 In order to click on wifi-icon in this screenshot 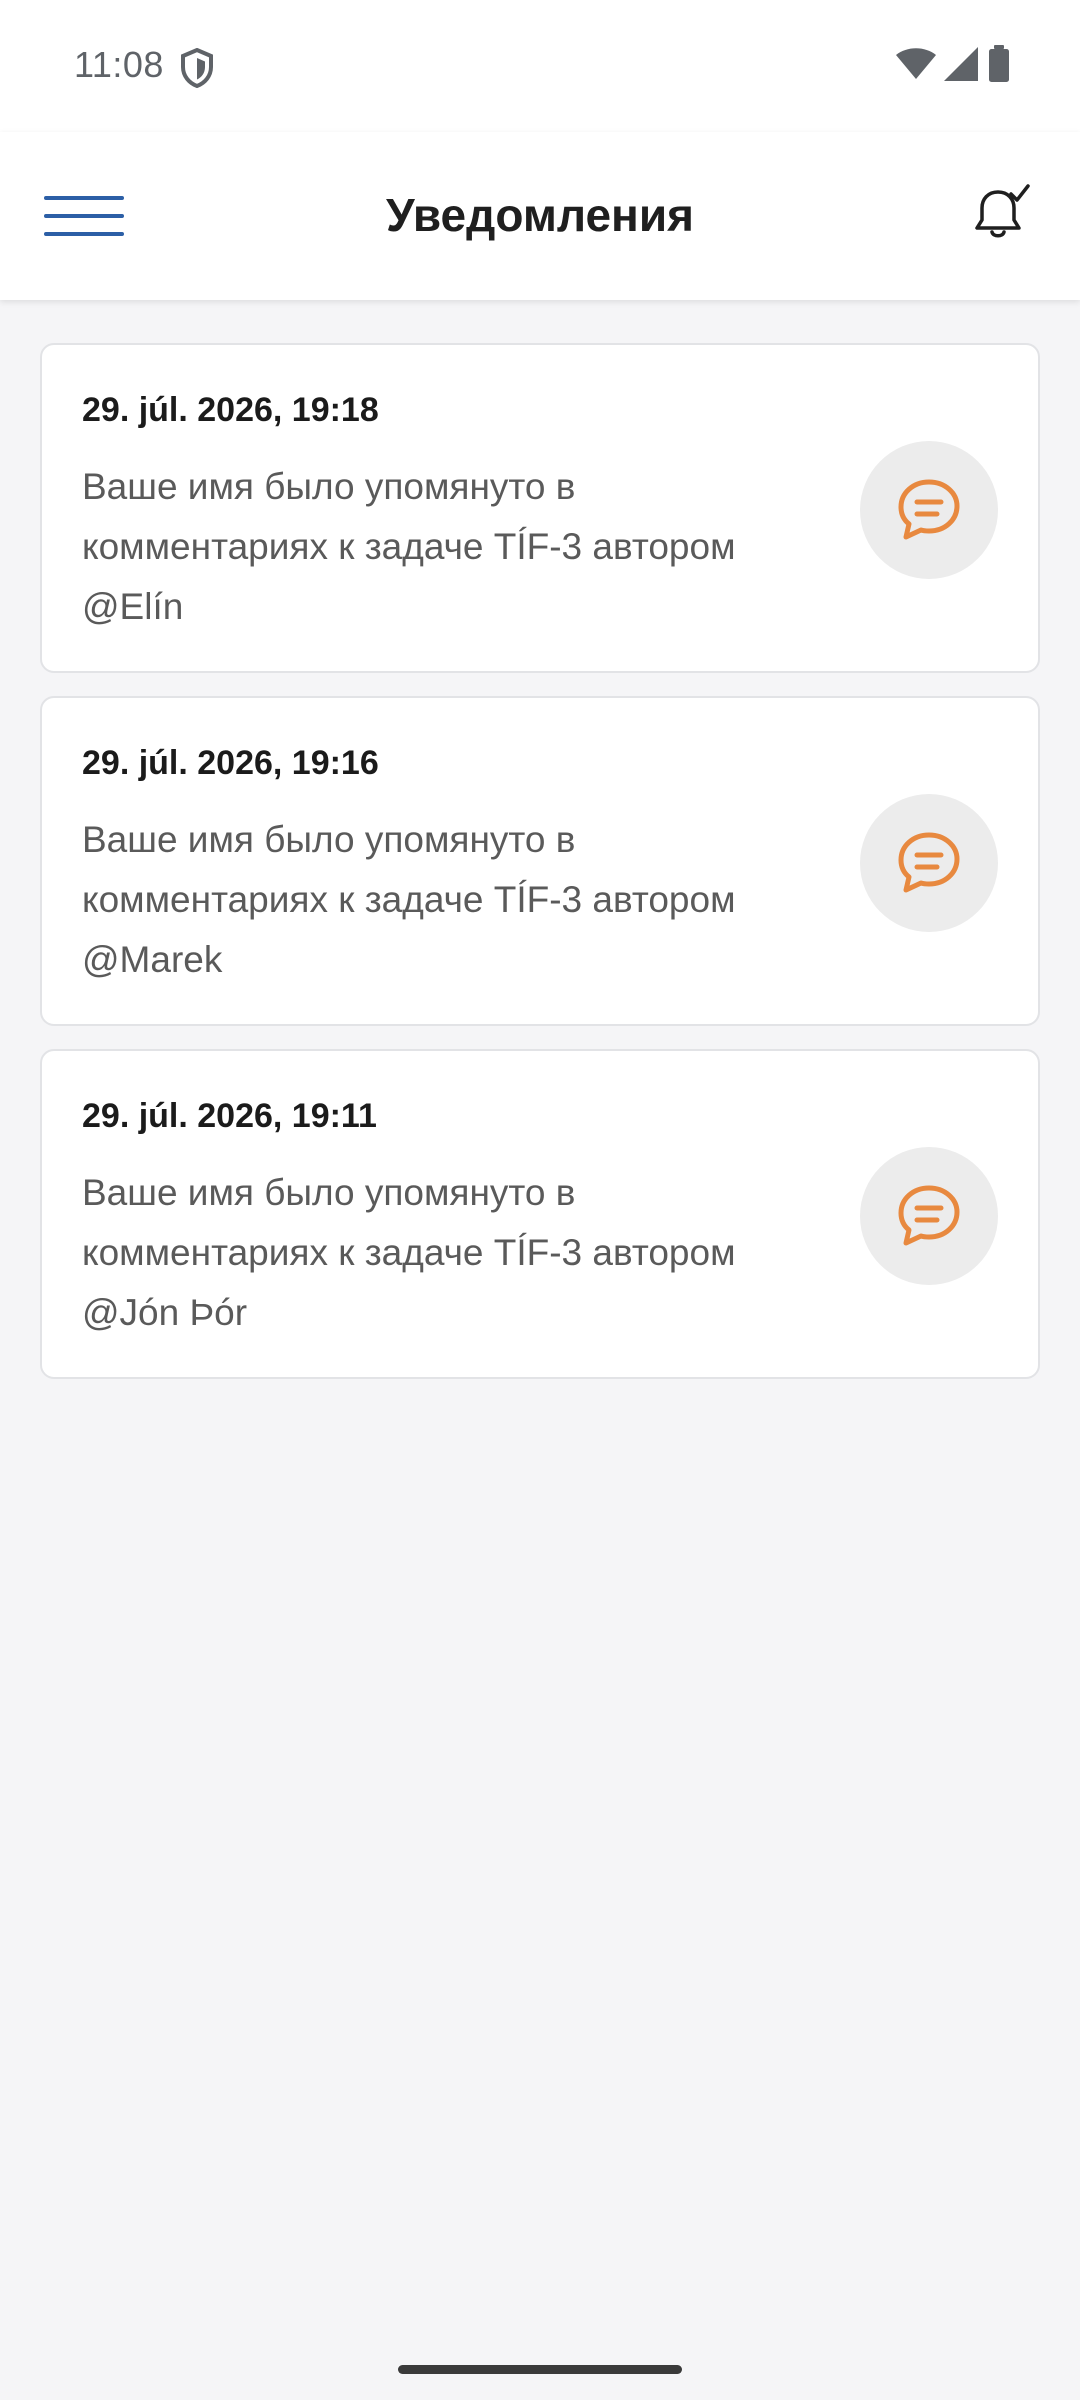, I will do `click(916, 66)`.